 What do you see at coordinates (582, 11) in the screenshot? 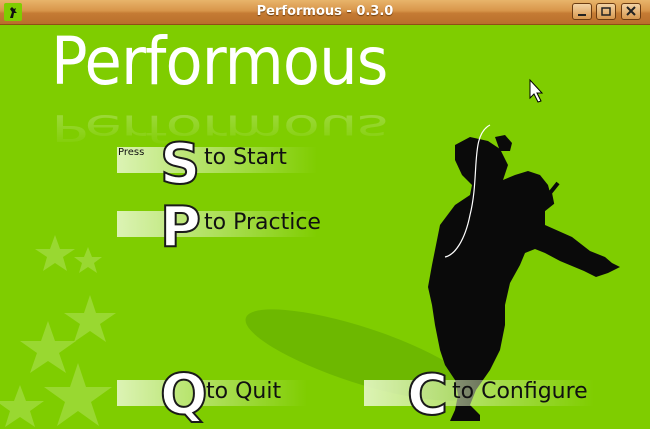
I see `minimize-button` at bounding box center [582, 11].